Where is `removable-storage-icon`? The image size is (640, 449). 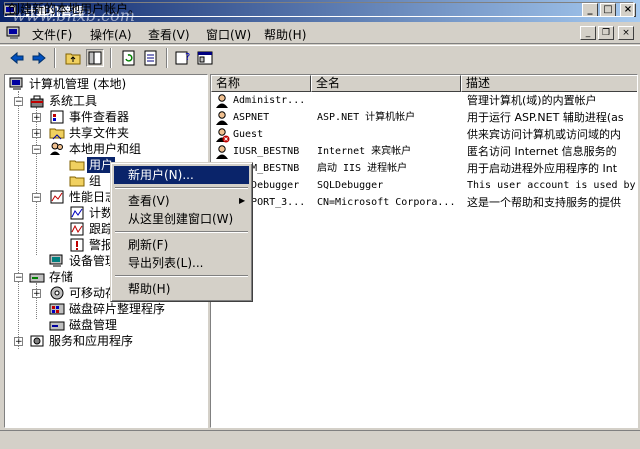 removable-storage-icon is located at coordinates (57, 293).